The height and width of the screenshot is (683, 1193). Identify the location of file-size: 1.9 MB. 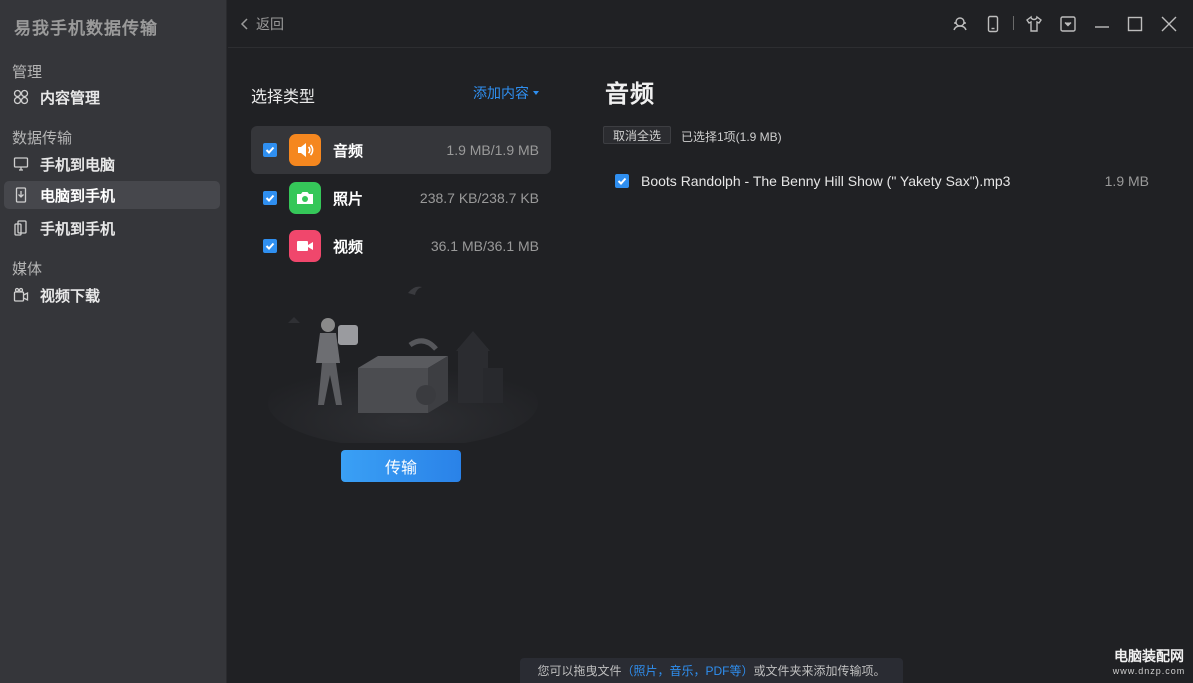
(1126, 181).